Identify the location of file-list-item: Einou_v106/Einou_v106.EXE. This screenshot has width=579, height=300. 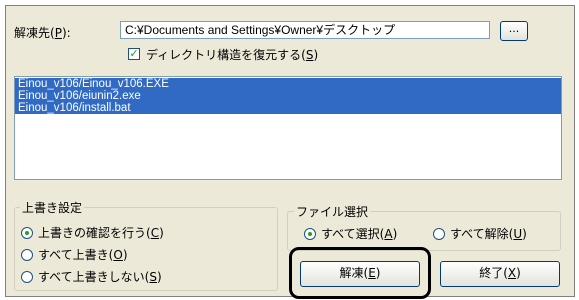
(288, 84).